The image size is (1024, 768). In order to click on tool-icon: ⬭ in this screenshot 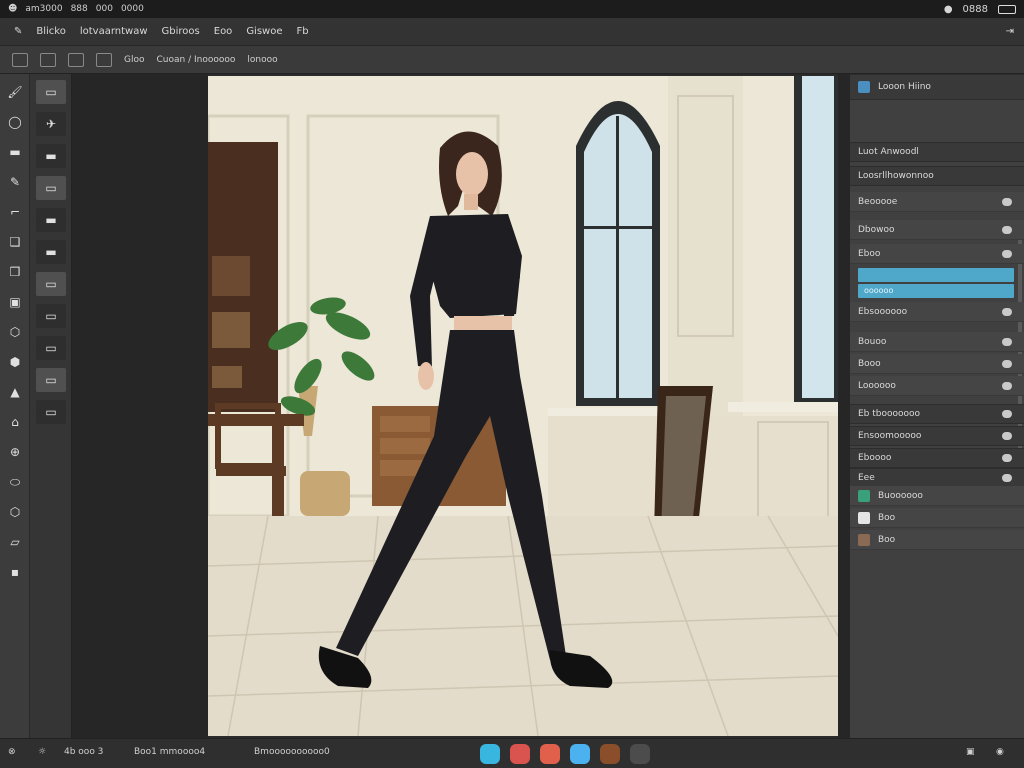, I will do `click(15, 482)`.